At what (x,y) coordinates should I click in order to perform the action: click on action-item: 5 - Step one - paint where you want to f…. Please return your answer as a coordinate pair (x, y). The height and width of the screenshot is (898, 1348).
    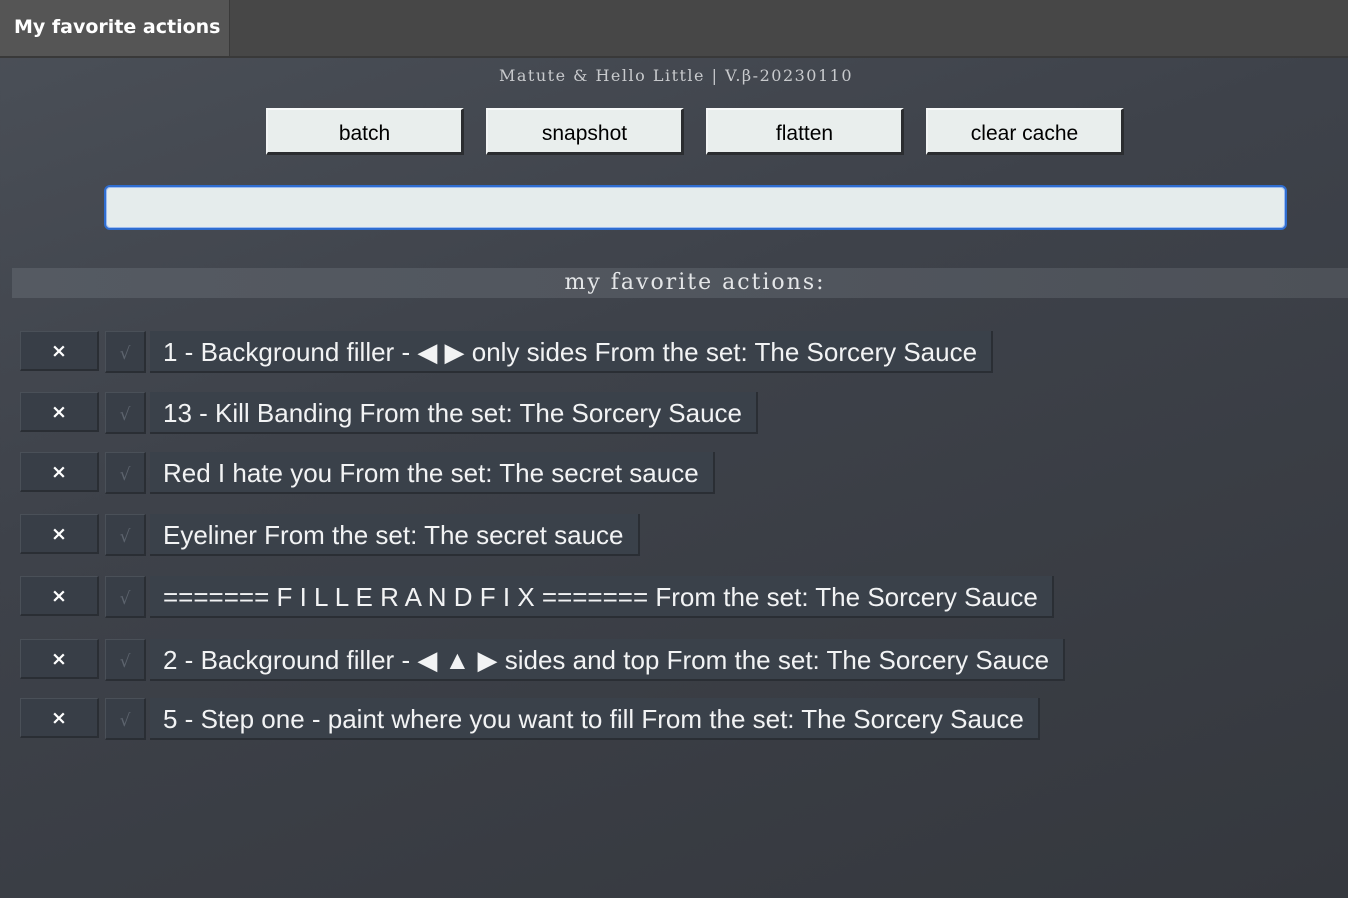
    Looking at the image, I should click on (595, 719).